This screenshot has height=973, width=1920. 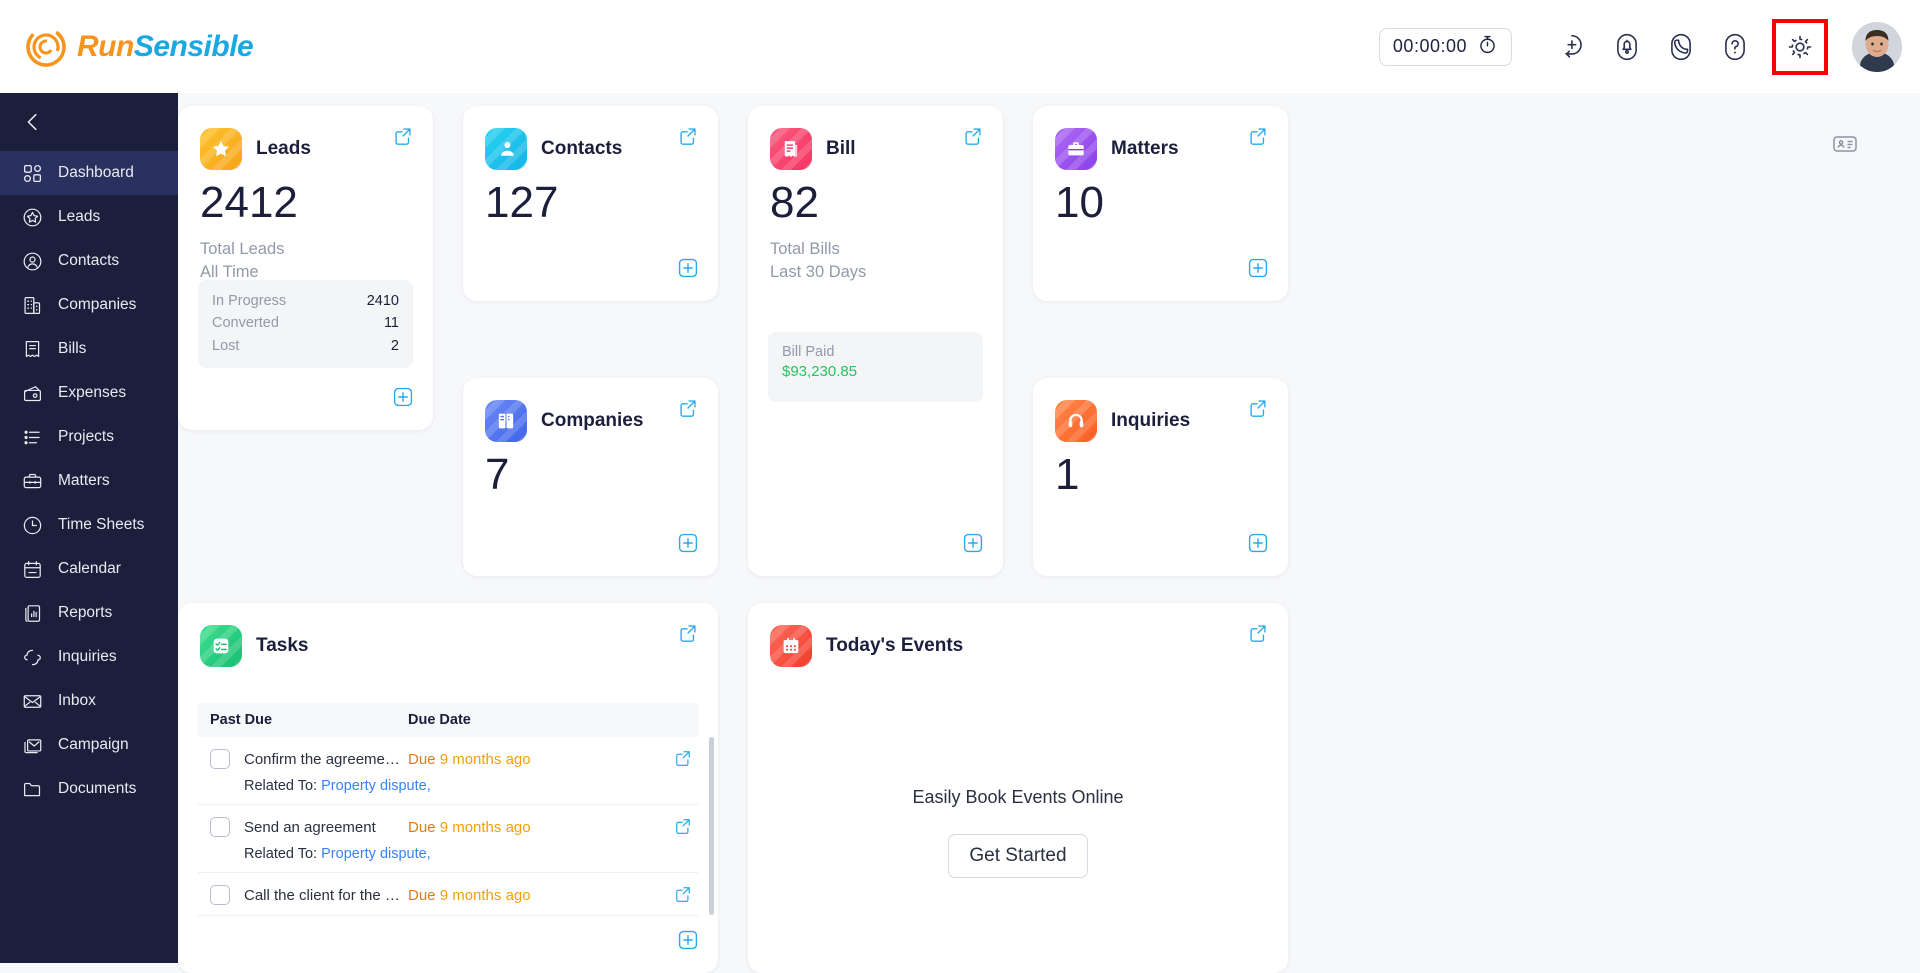 I want to click on sidebar-item-label: Time Sheets, so click(x=101, y=524).